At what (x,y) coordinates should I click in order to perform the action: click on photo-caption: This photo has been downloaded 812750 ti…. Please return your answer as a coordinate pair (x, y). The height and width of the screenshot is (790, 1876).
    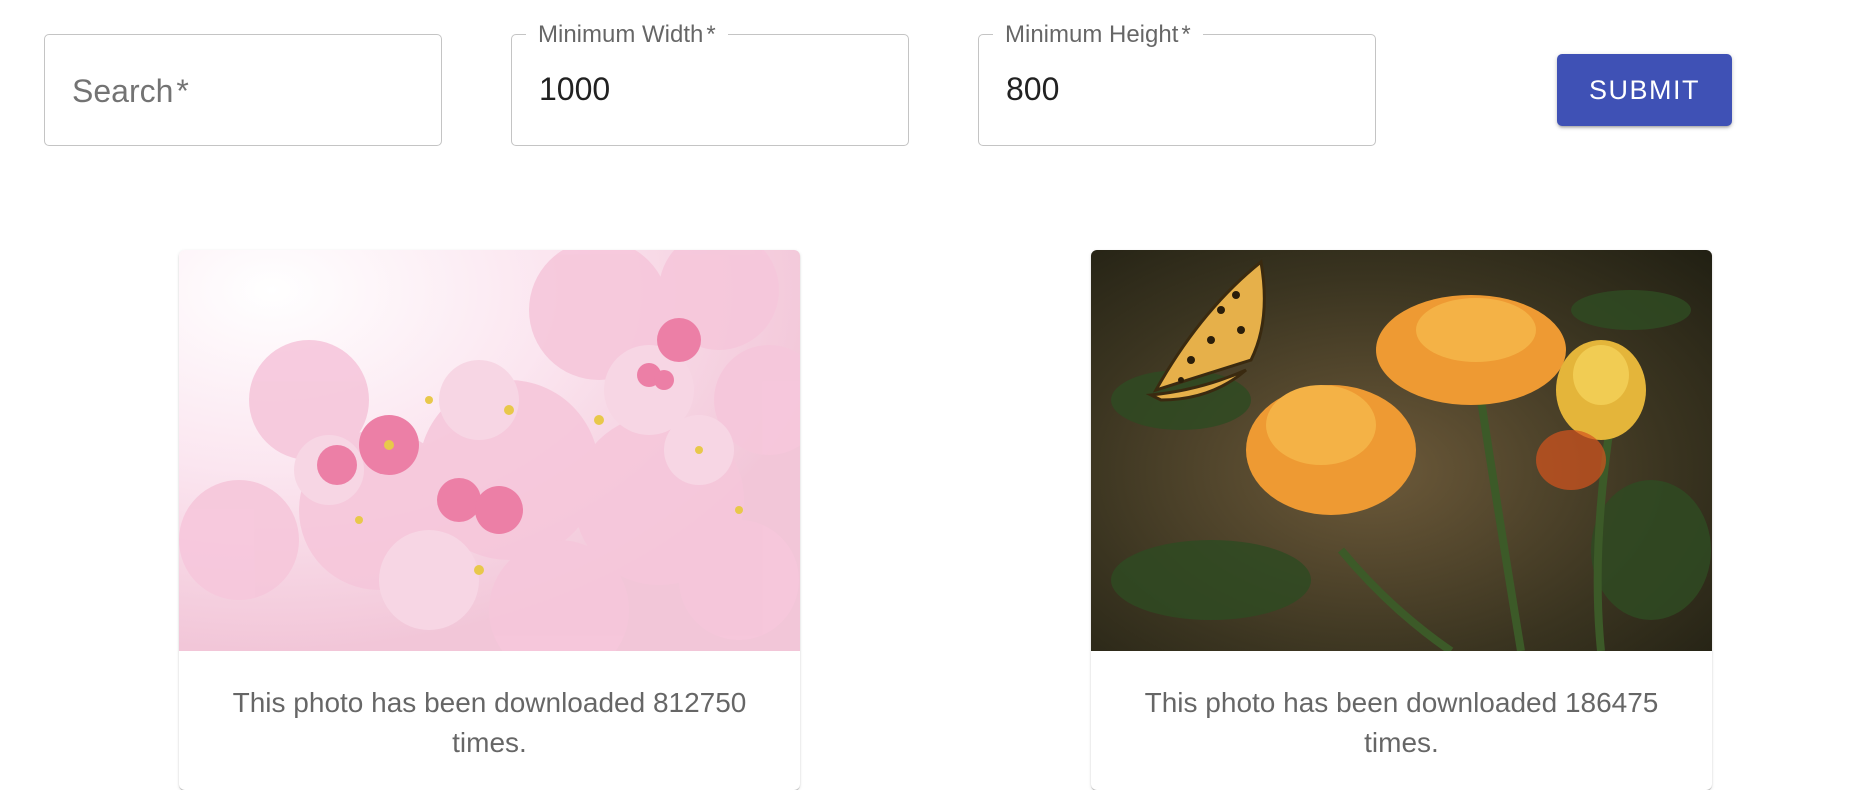
    Looking at the image, I should click on (489, 722).